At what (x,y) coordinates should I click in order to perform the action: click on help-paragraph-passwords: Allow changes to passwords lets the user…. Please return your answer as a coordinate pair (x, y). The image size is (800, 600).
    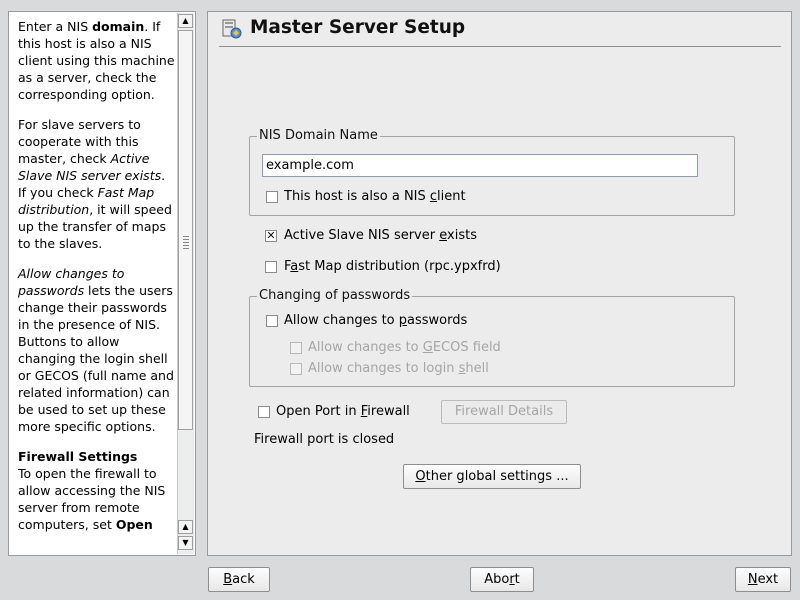
    Looking at the image, I should click on (96, 350).